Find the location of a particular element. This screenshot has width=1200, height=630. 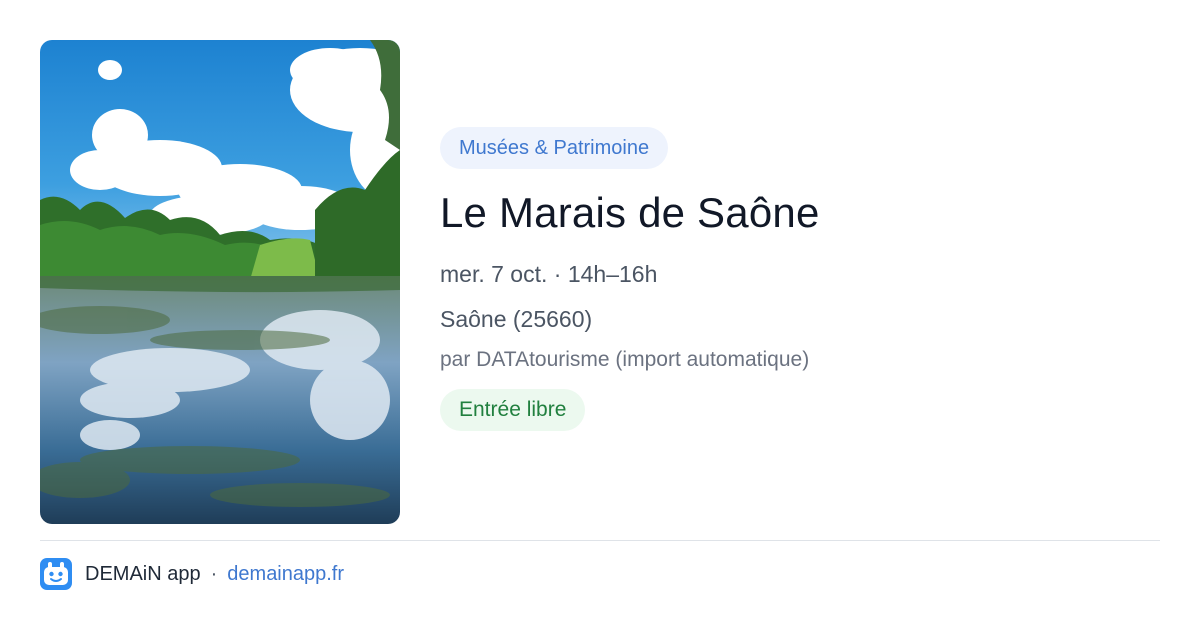

event-datetime: mer. 7 oct. · 14h–16h is located at coordinates (549, 274).